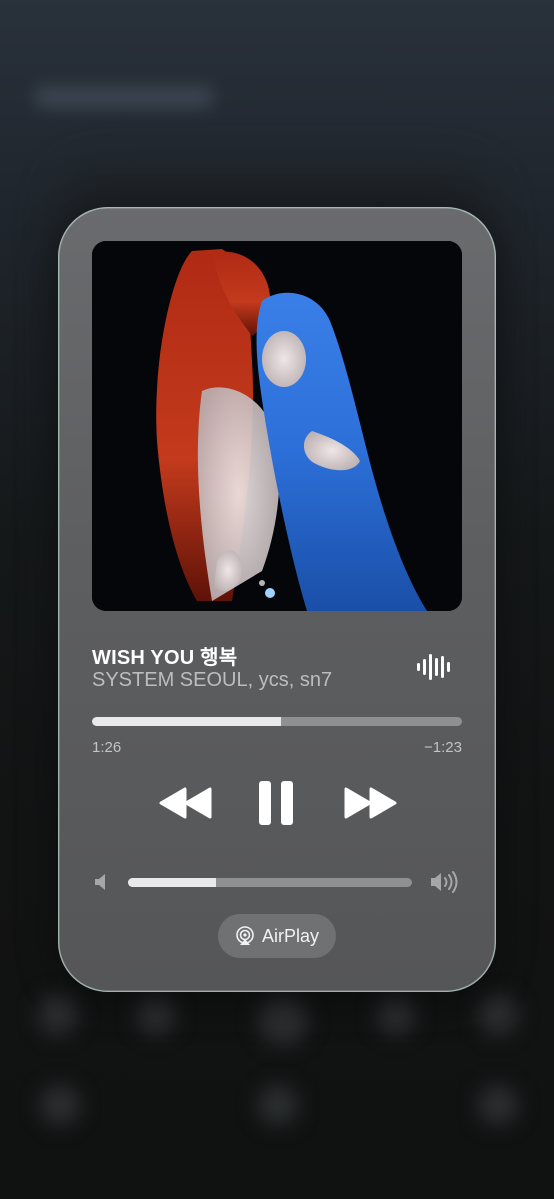  Describe the element at coordinates (433, 667) in the screenshot. I see `waveform-icon` at that location.